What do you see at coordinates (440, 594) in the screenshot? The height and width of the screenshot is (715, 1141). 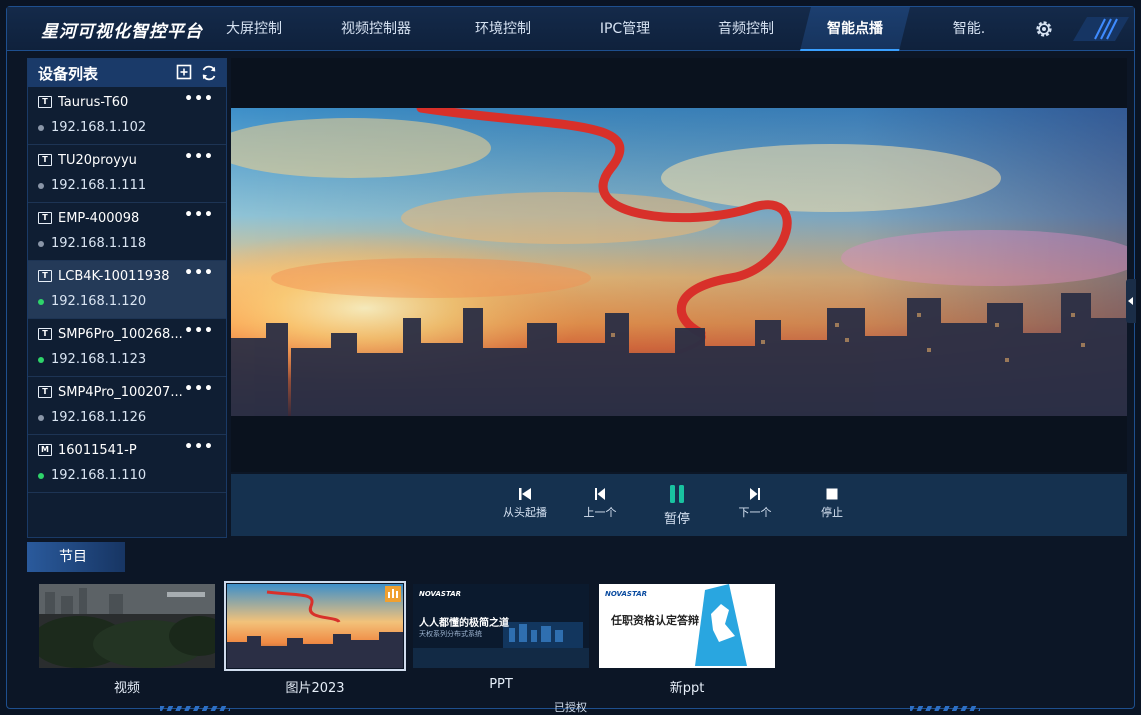 I see `ppt-thumb-brand: NOVASTAR` at bounding box center [440, 594].